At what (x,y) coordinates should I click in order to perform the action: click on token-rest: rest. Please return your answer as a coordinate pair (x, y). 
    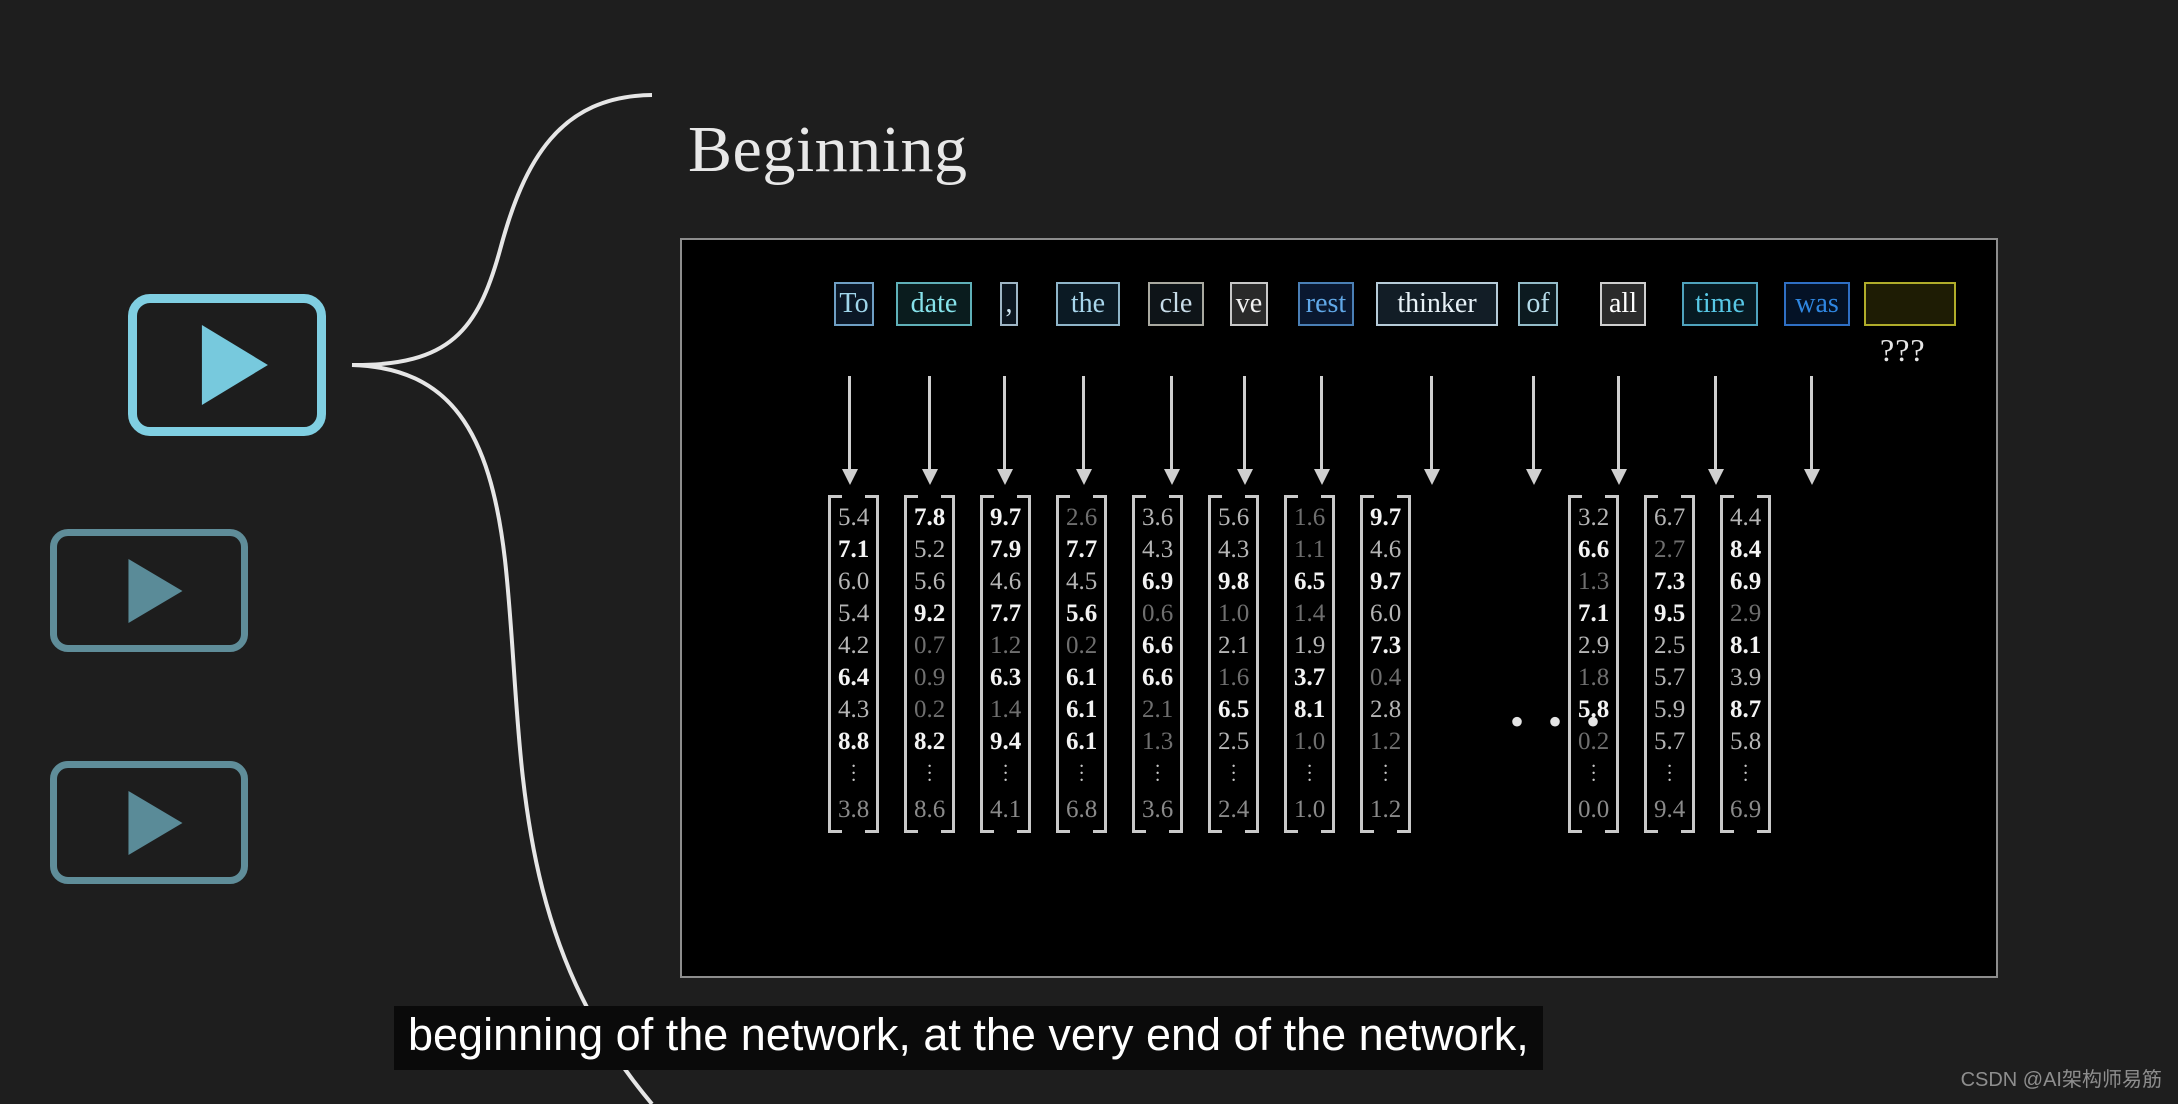
    Looking at the image, I should click on (1326, 304).